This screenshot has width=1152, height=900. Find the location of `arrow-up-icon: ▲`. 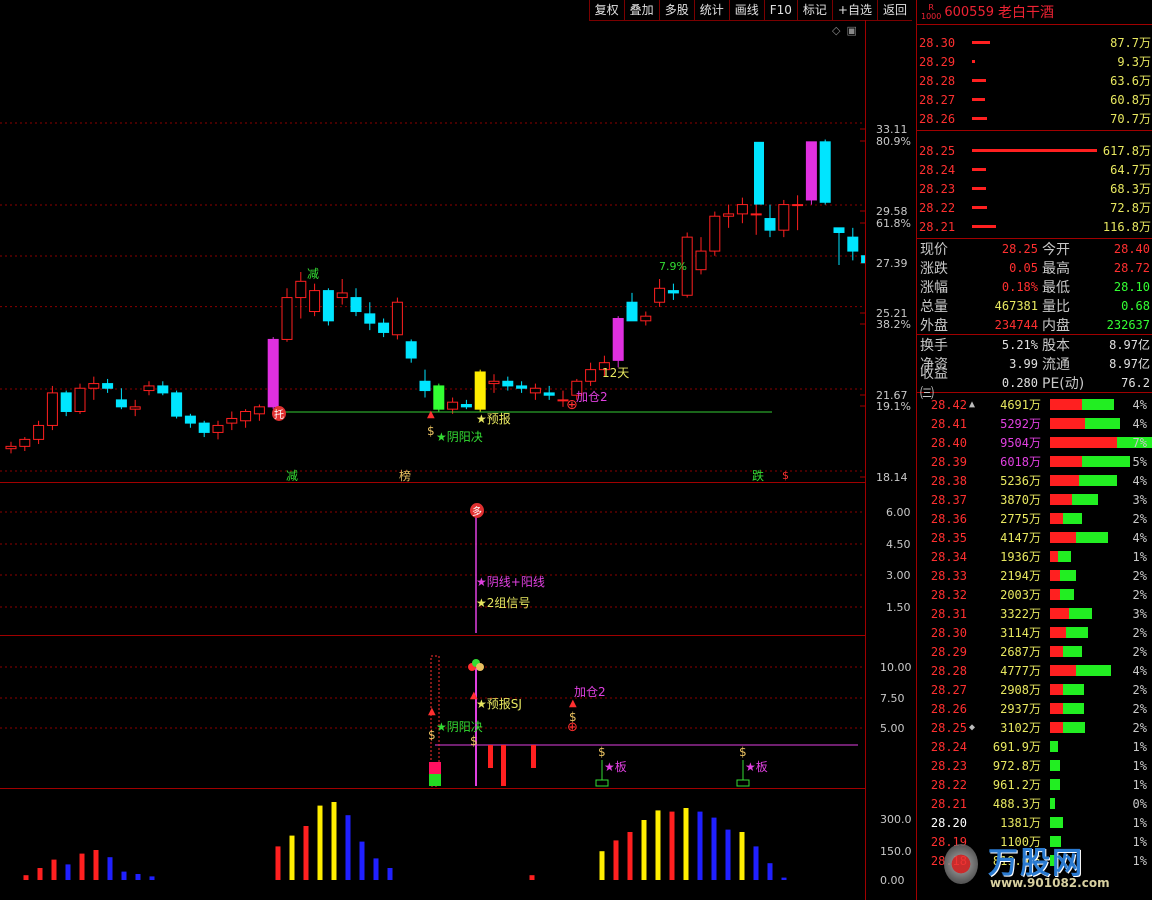

arrow-up-icon: ▲ is located at coordinates (431, 414).